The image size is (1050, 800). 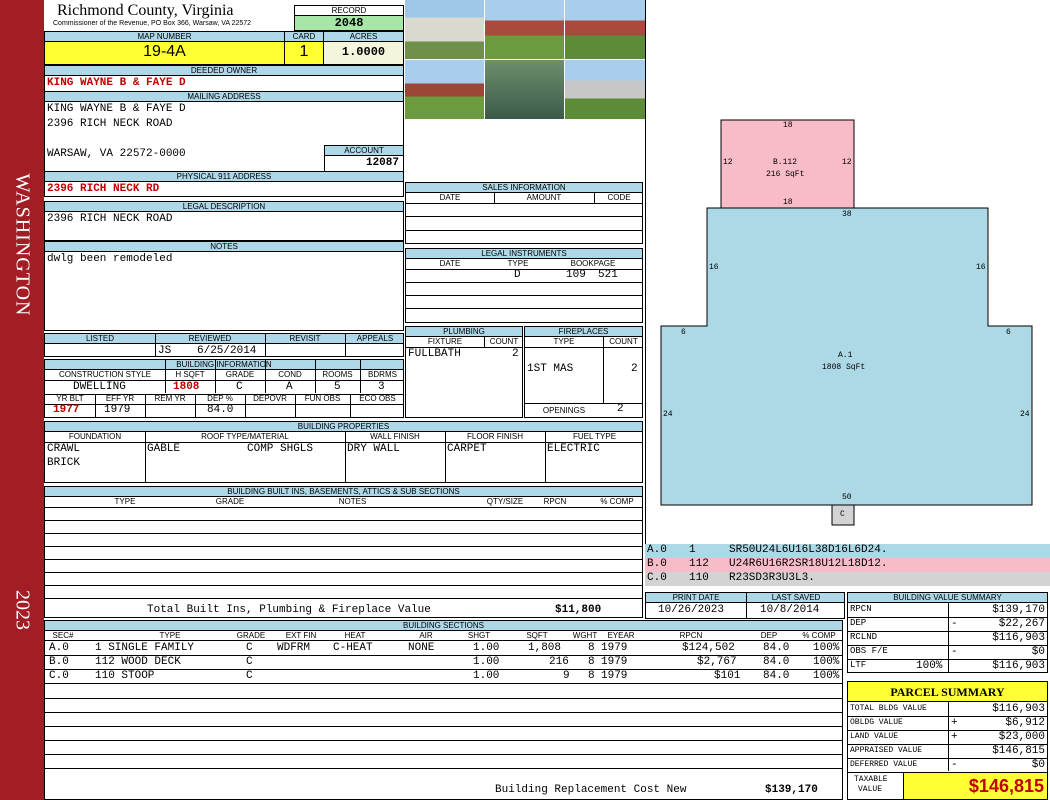 What do you see at coordinates (691, 610) in the screenshot?
I see `print-date: 10/26/2023` at bounding box center [691, 610].